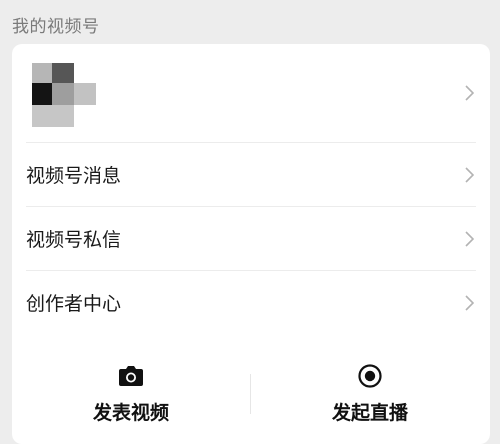 The image size is (500, 444). Describe the element at coordinates (131, 376) in the screenshot. I see `camera-icon` at that location.